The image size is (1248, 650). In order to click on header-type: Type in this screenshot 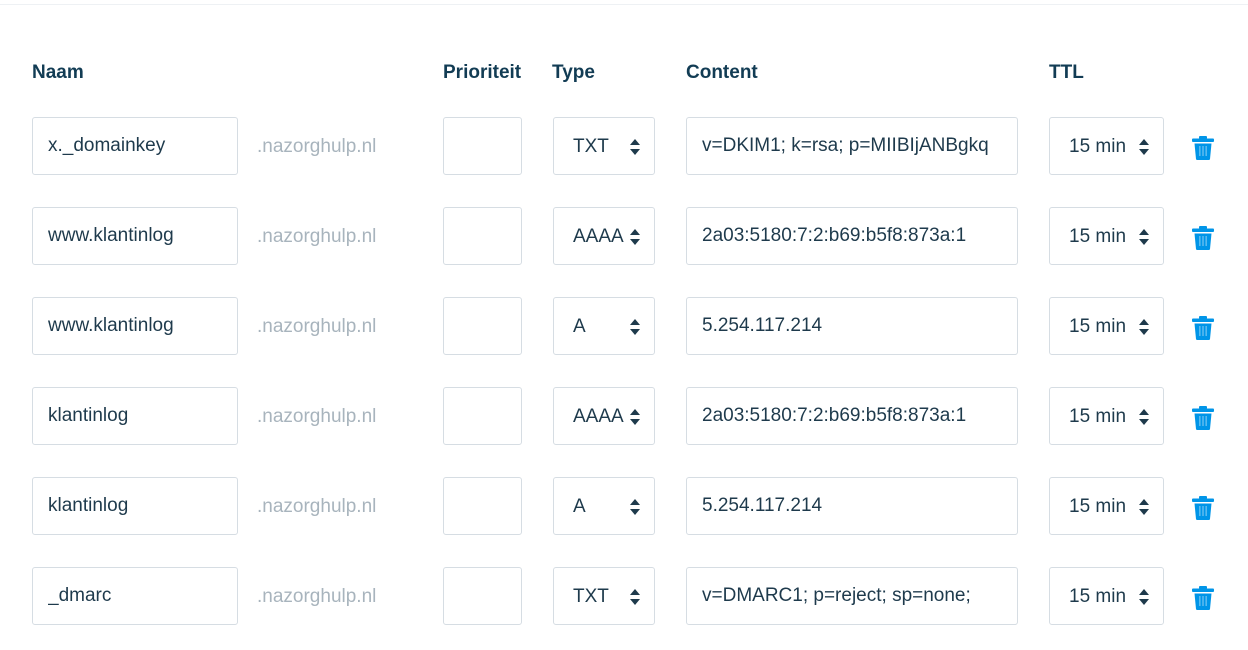, I will do `click(573, 72)`.